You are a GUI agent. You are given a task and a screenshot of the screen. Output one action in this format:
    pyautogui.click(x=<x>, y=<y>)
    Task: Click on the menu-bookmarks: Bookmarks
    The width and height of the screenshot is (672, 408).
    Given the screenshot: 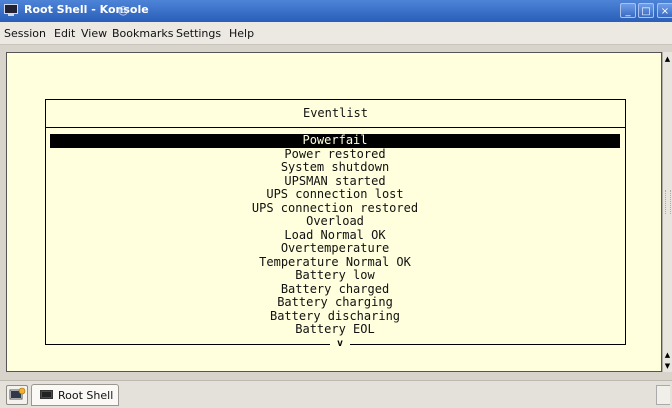 What is the action you would take?
    pyautogui.click(x=142, y=33)
    